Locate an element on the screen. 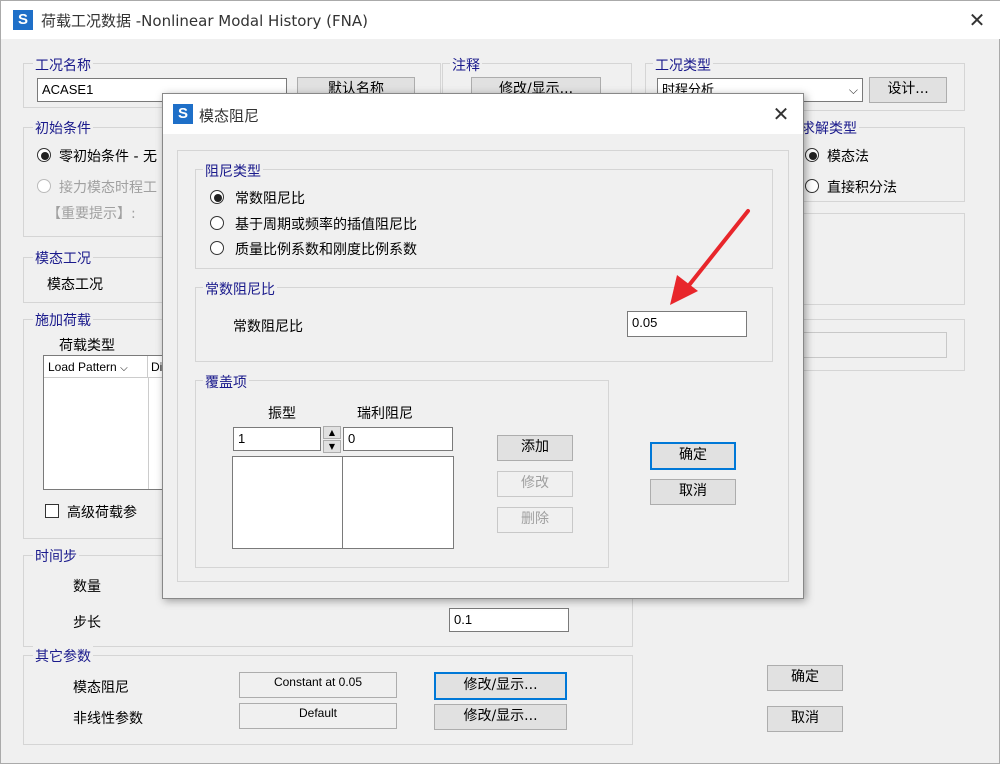 This screenshot has height=764, width=1000. rayleigh-input: 0 is located at coordinates (398, 439).